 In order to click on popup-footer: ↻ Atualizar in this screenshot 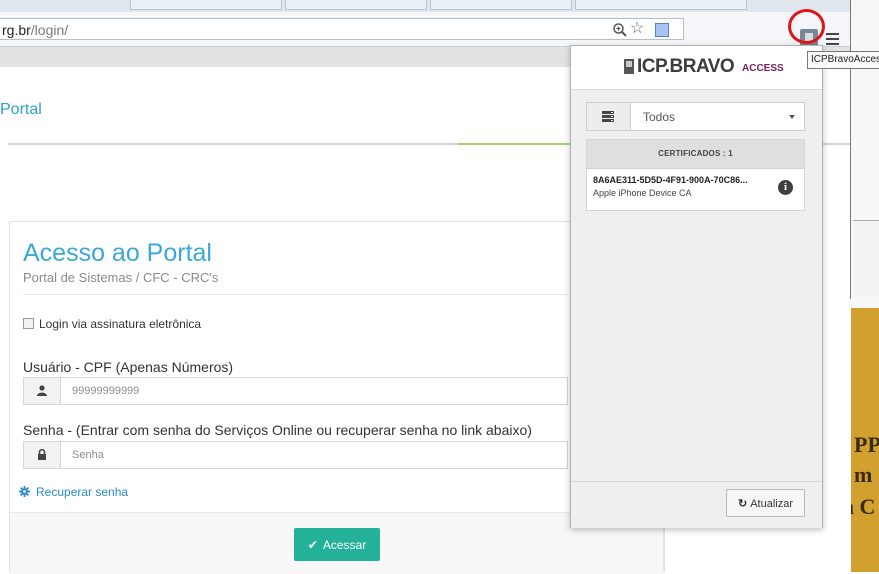, I will do `click(696, 504)`.